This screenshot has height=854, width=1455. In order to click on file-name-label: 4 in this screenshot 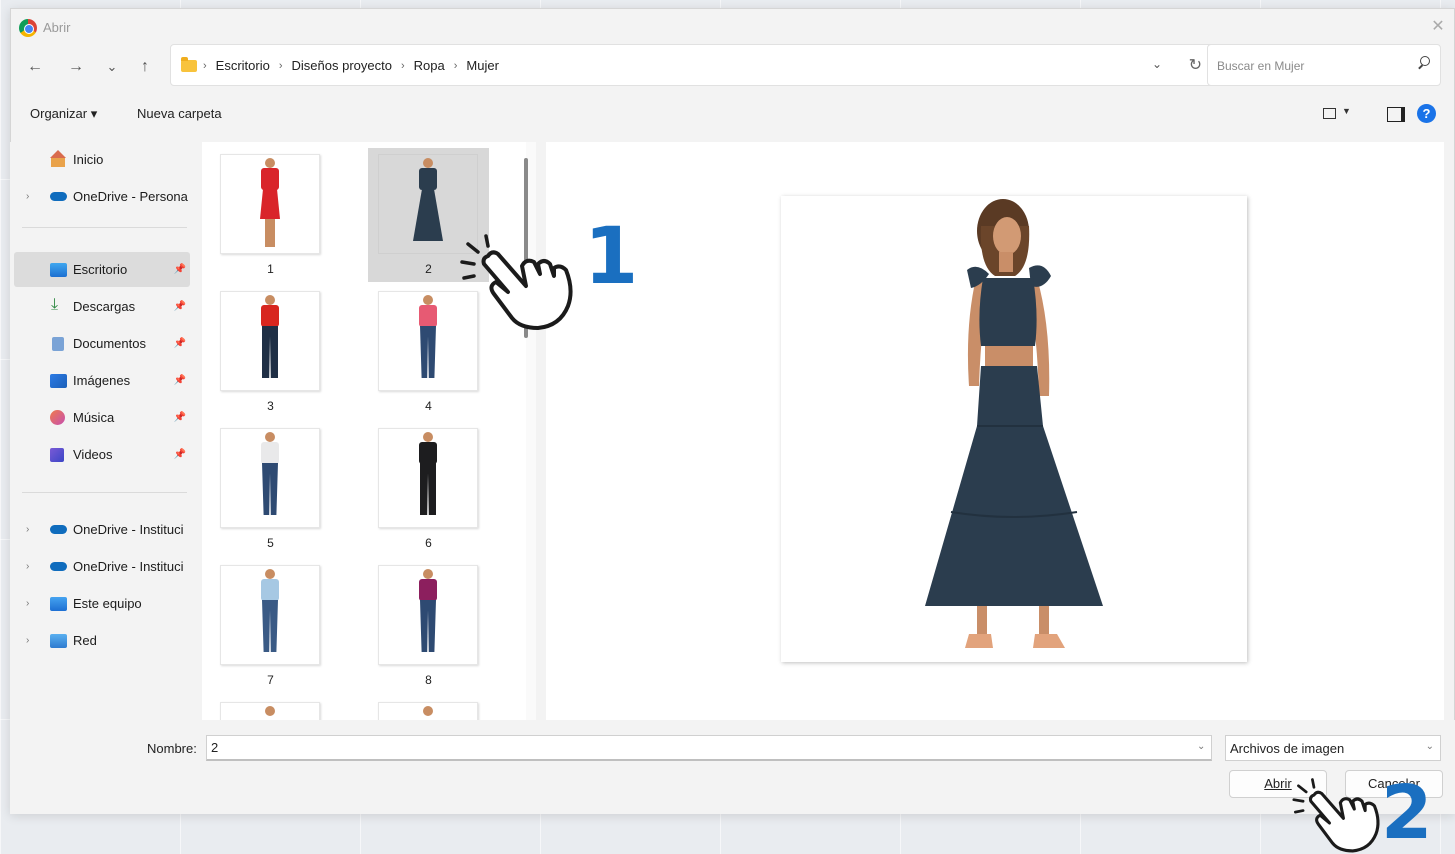, I will do `click(428, 406)`.